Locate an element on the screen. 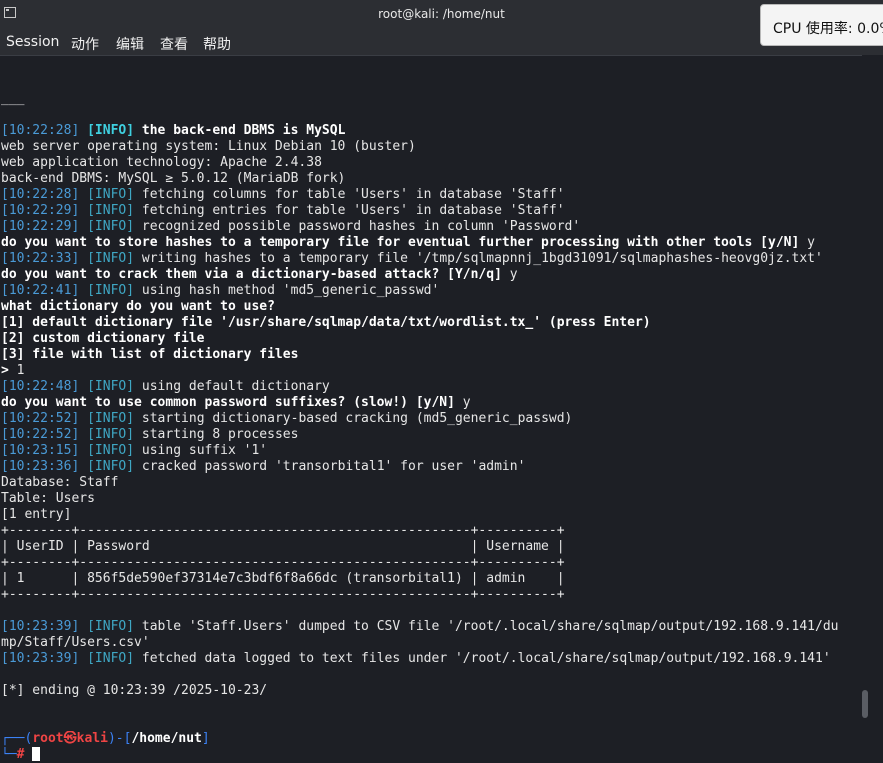  timestamp: [10:22:29] is located at coordinates (40, 210).